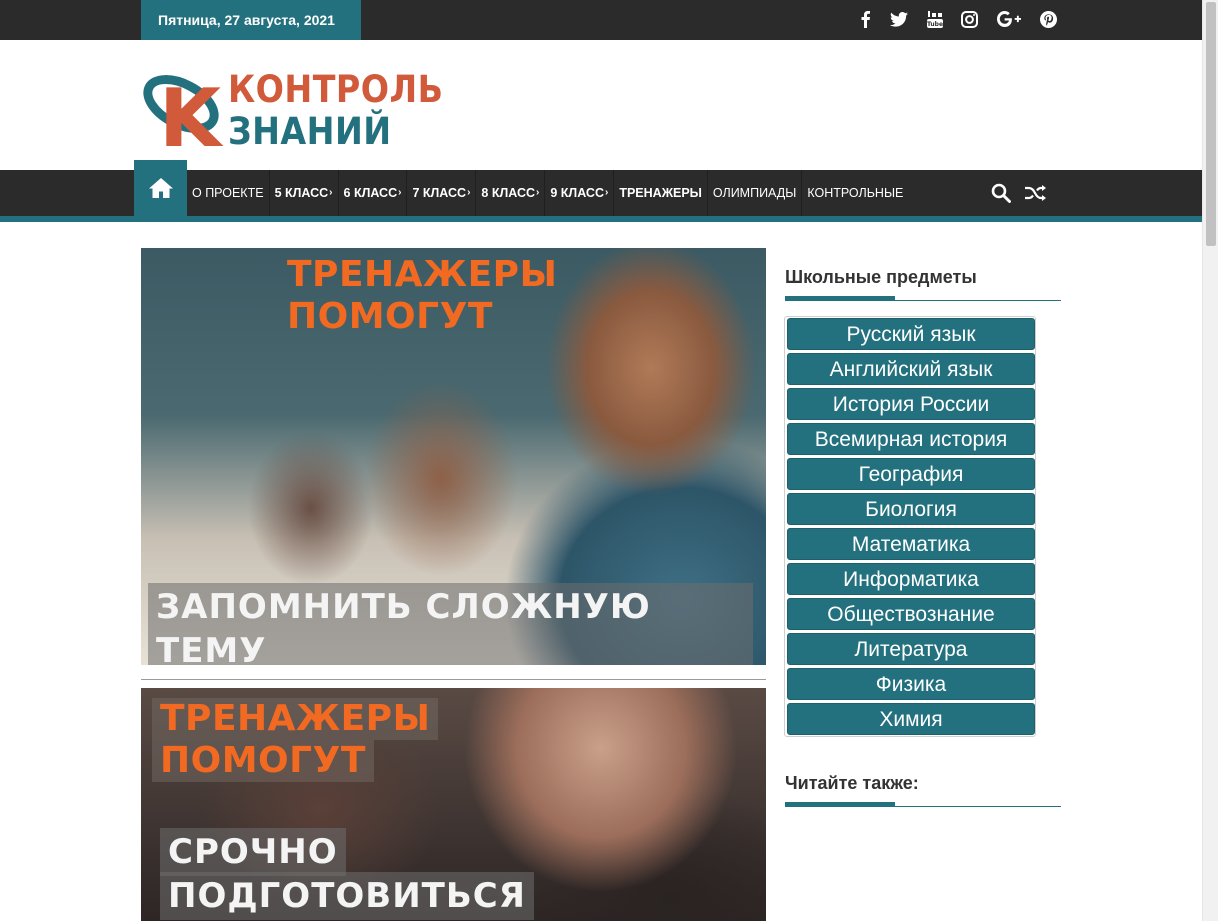 This screenshot has width=1218, height=921. What do you see at coordinates (911, 509) in the screenshot?
I see `subject-biology: Биология` at bounding box center [911, 509].